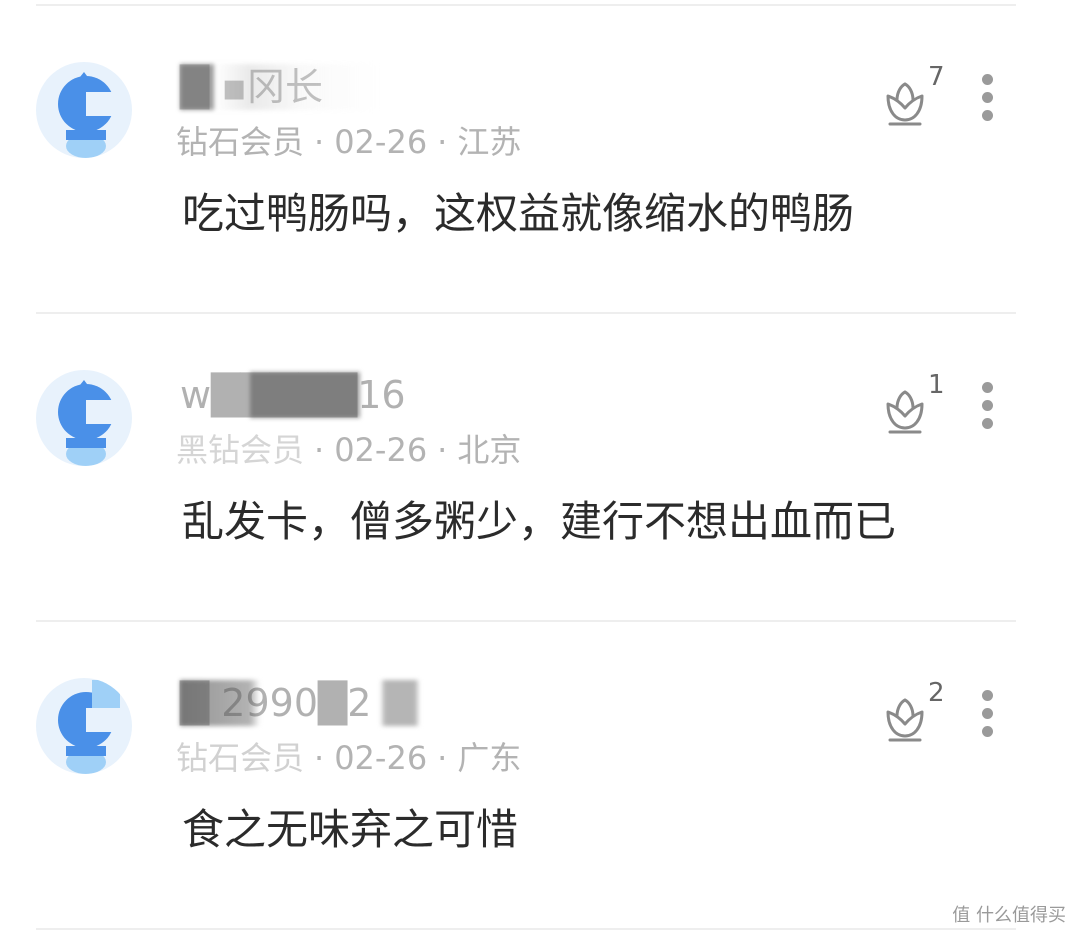 The image size is (1080, 937). What do you see at coordinates (936, 693) in the screenshot?
I see `like-count: 2` at bounding box center [936, 693].